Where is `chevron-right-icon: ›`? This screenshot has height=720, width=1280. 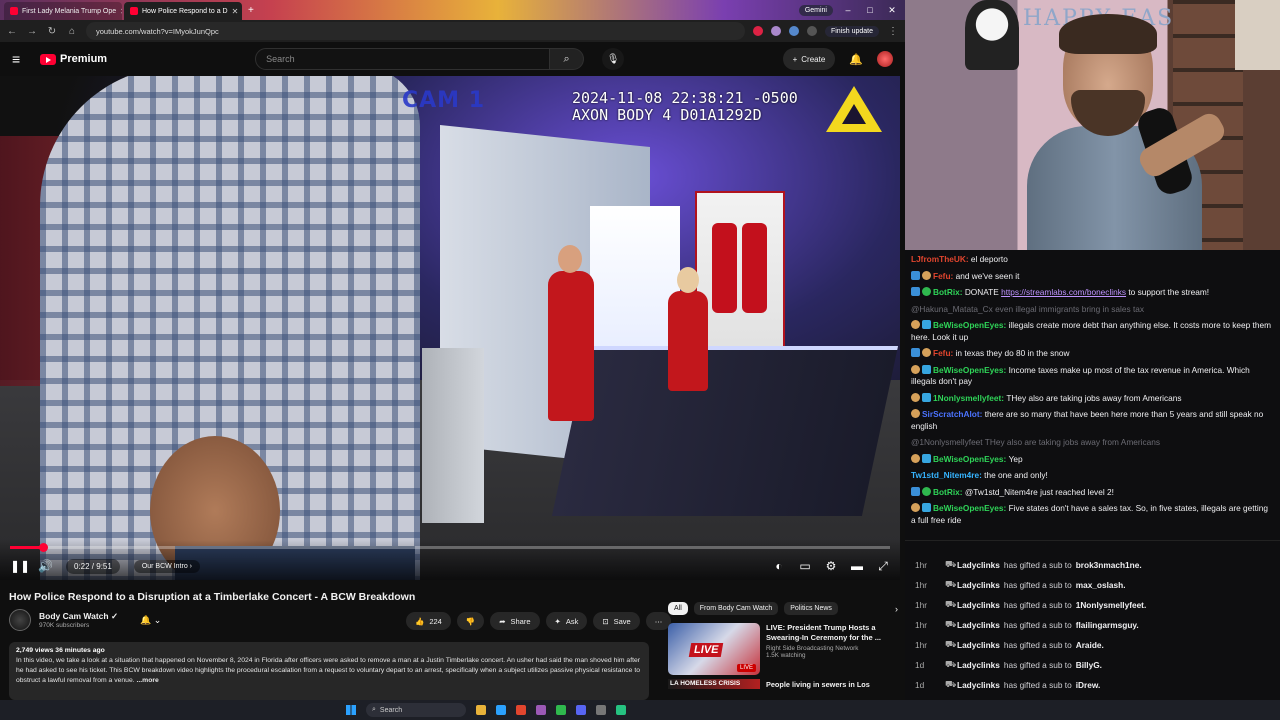
chevron-right-icon: › is located at coordinates (896, 609).